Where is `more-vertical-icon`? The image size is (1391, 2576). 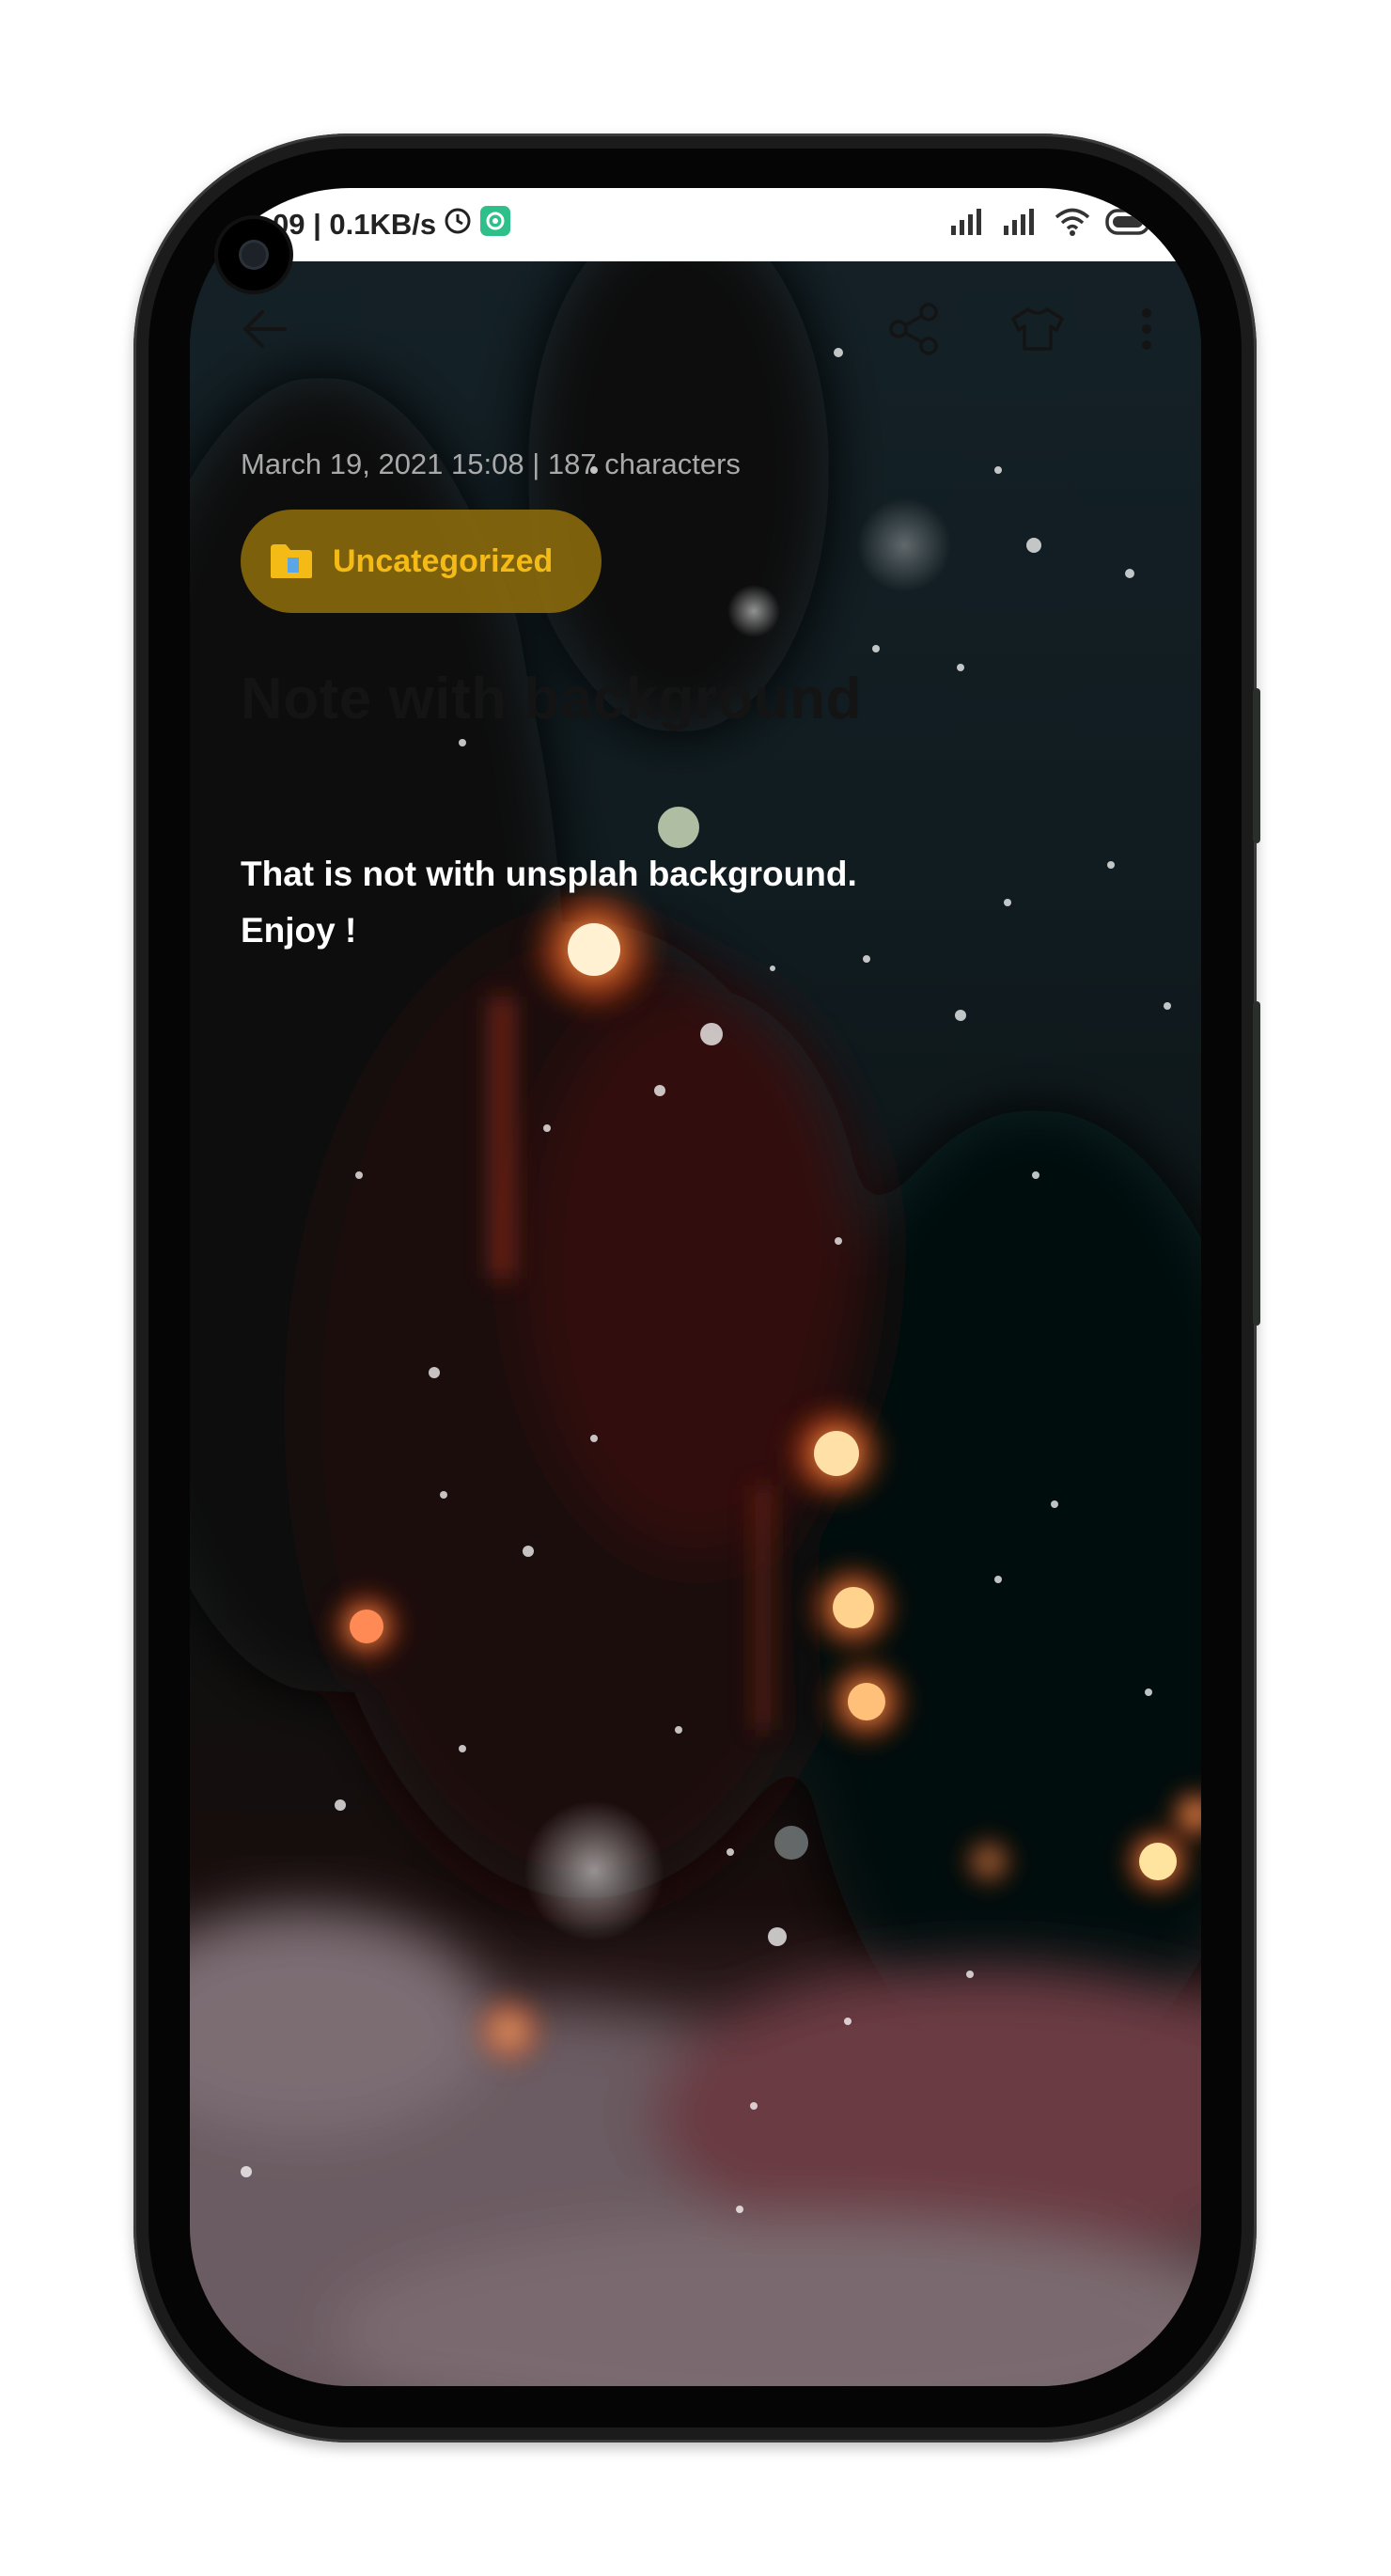
more-vertical-icon is located at coordinates (1146, 331).